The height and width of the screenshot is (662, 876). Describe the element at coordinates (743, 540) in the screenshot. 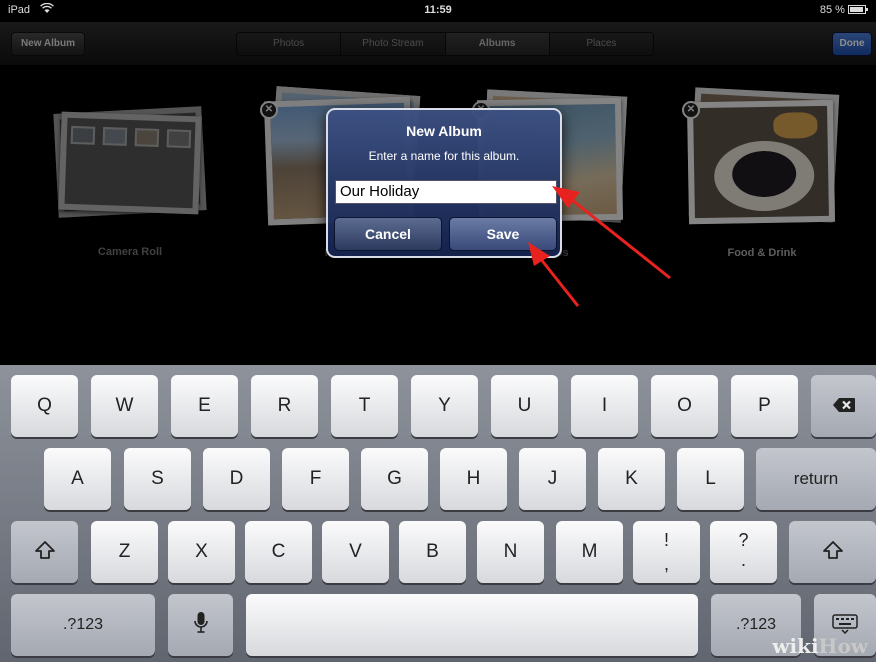

I see `key-upper-char: ?` at that location.